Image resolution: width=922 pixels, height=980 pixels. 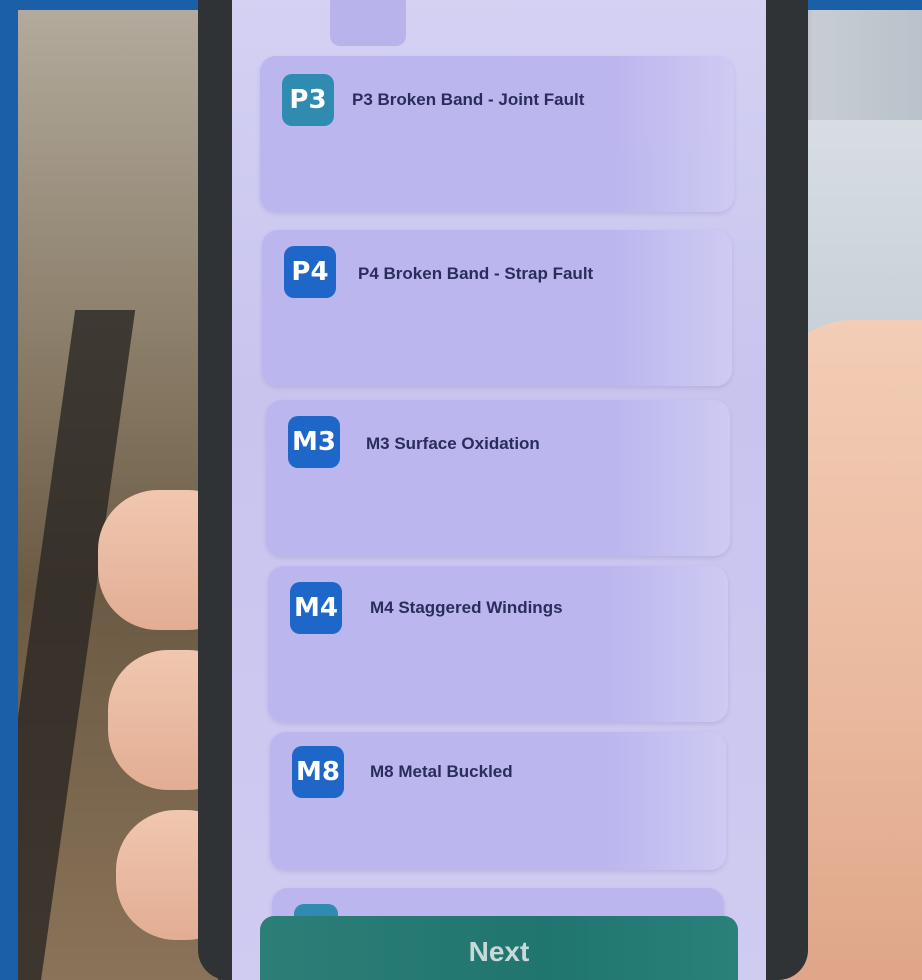 I want to click on screen-top-tab, so click(x=368, y=23).